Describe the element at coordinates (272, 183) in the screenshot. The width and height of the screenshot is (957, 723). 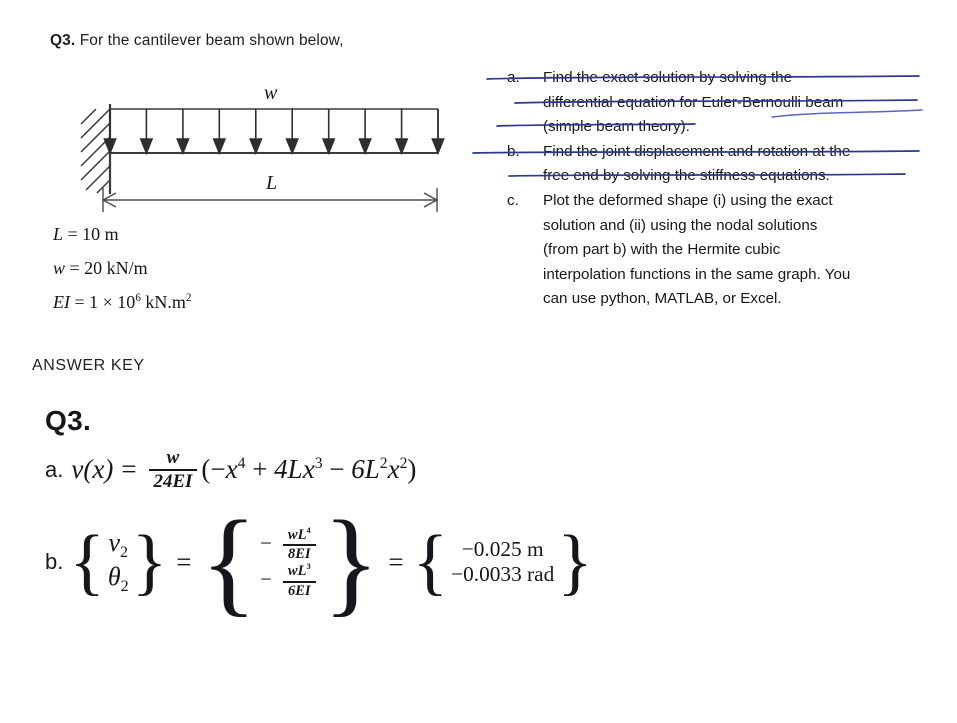
I see `span-length-label: L` at that location.